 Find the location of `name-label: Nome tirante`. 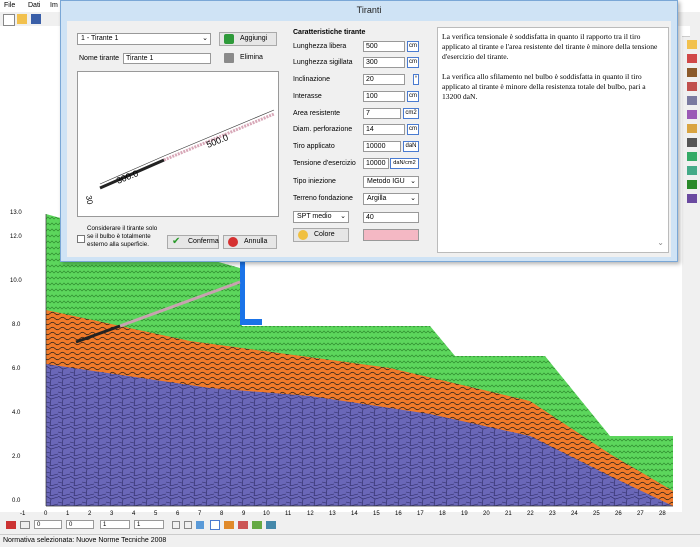

name-label: Nome tirante is located at coordinates (99, 58).